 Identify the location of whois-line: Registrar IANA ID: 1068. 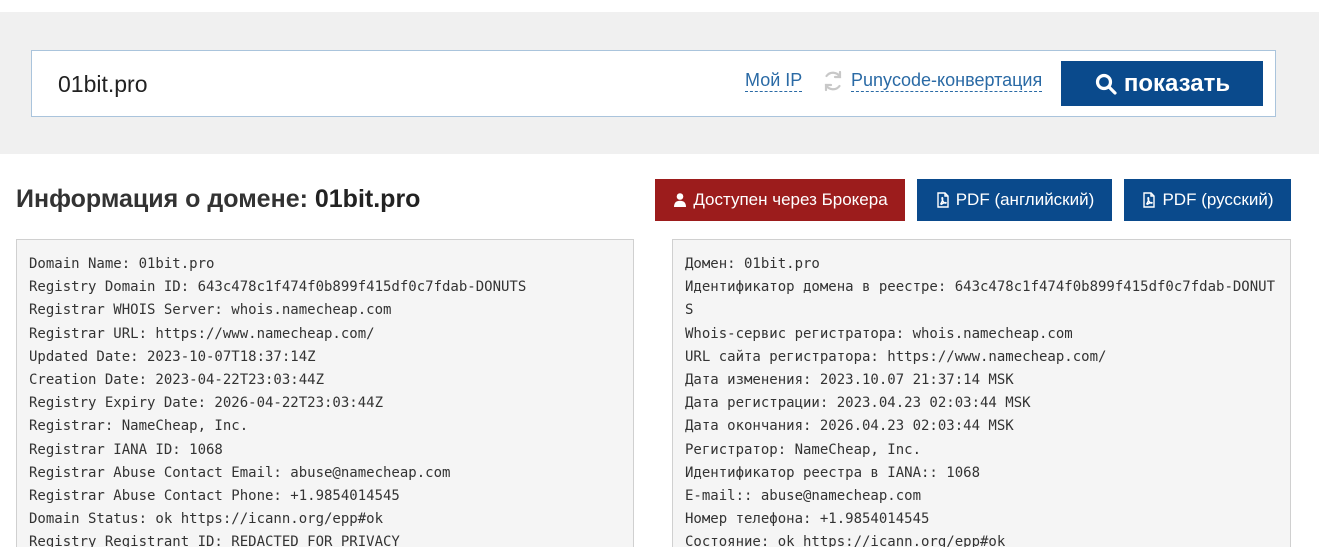
(126, 449).